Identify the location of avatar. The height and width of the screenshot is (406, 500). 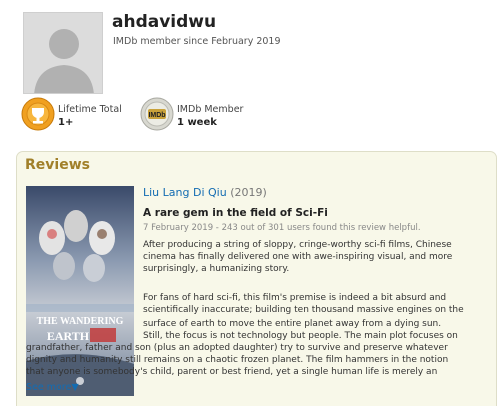
(63, 53).